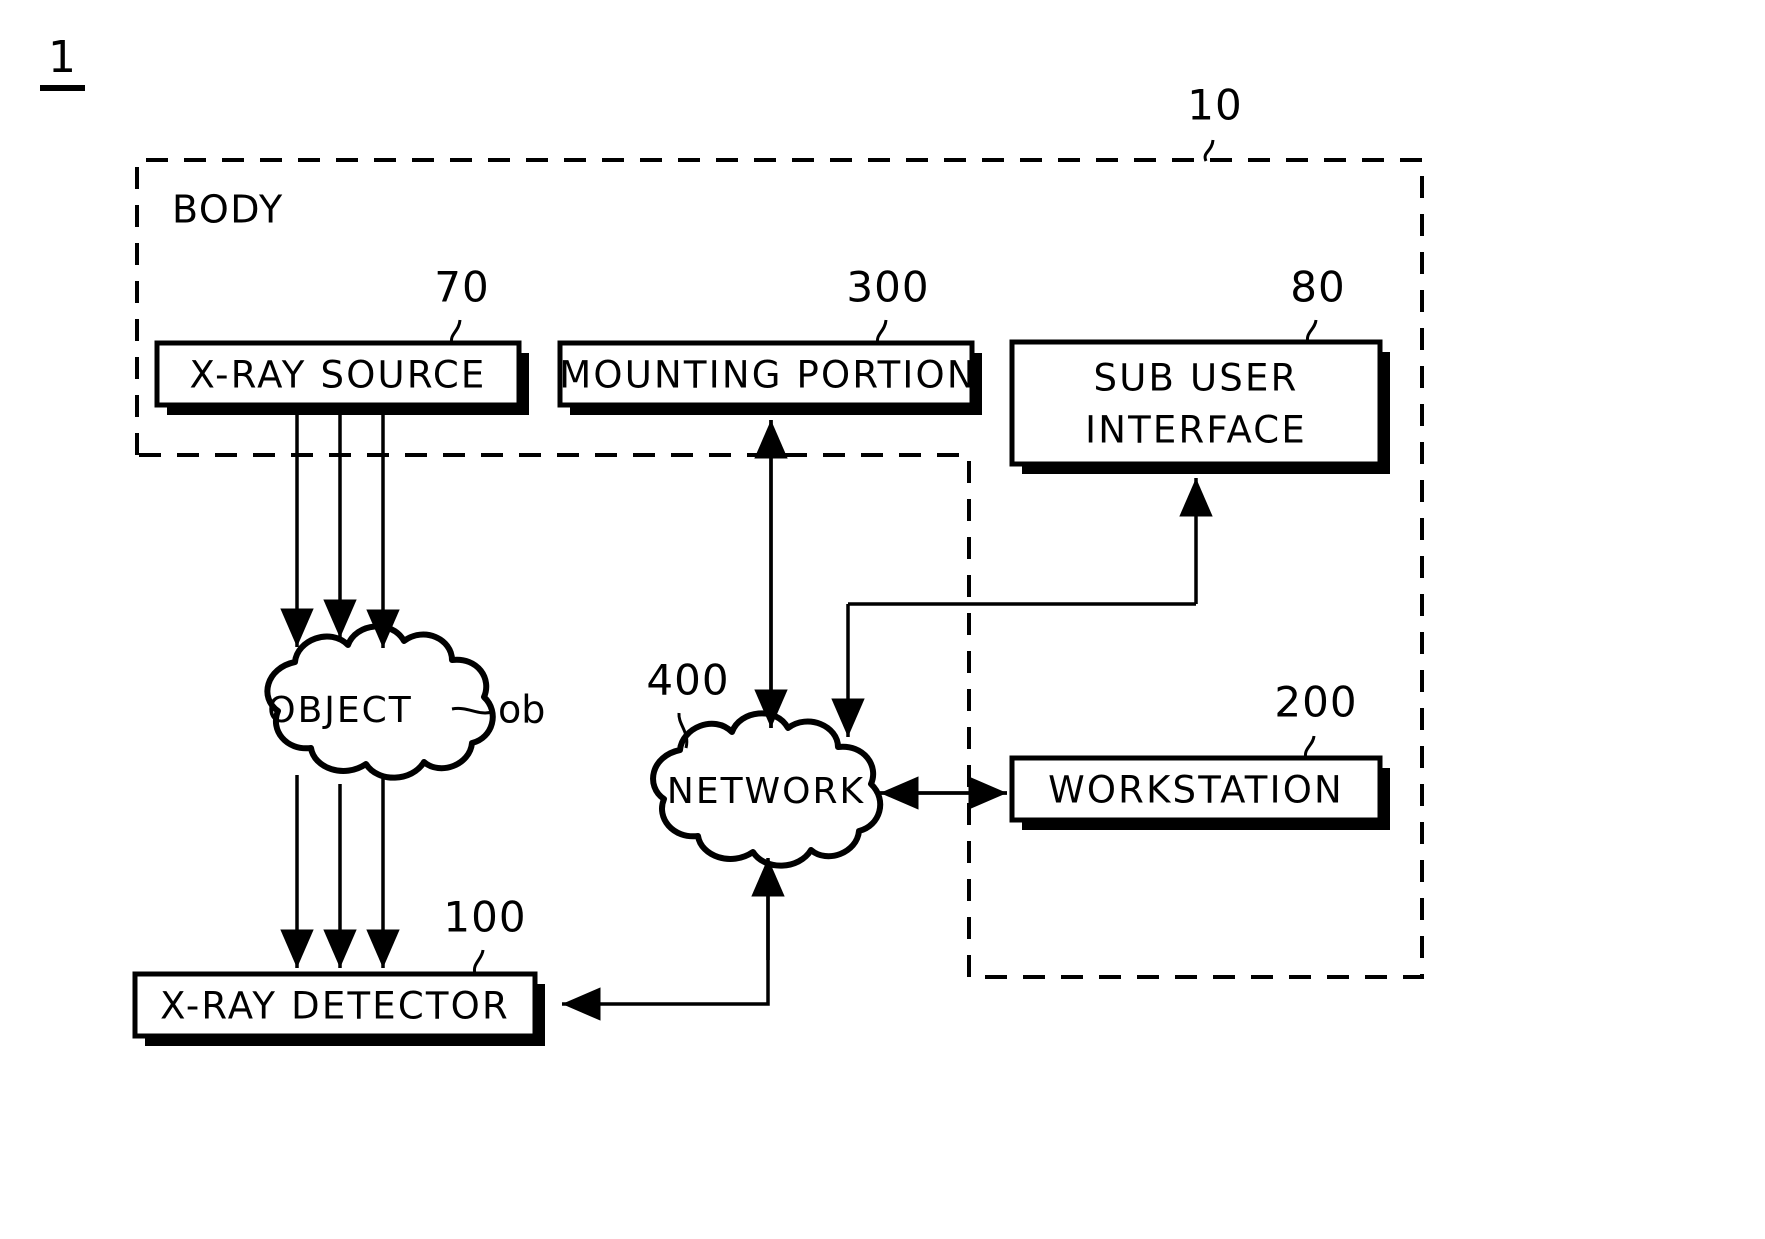  What do you see at coordinates (687, 680) in the screenshot?
I see `ref-label-400: 400` at bounding box center [687, 680].